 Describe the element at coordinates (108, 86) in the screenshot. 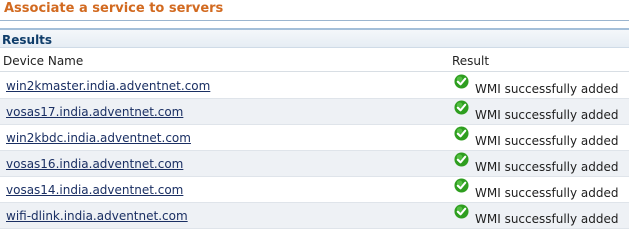

I see `device-link: win2kmaster.india.adventnet.com` at that location.